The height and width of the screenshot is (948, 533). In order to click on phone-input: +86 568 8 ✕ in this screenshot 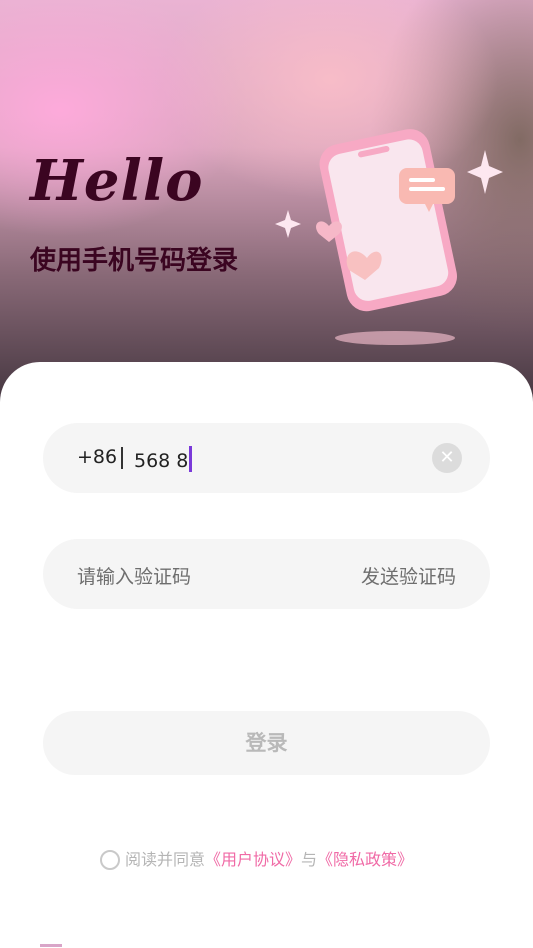, I will do `click(266, 458)`.